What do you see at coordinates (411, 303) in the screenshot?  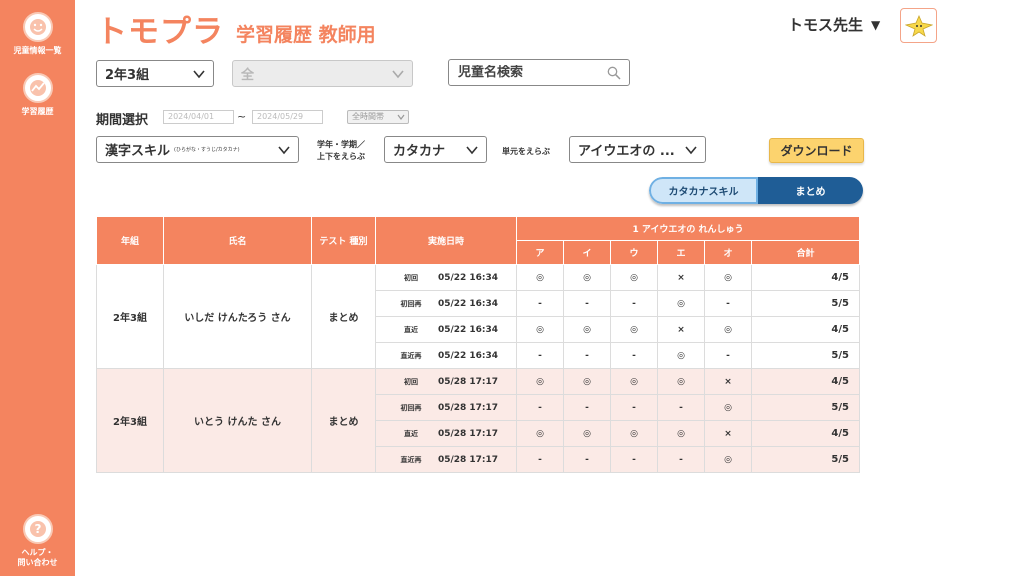 I see `cell-attempt: 初回再` at bounding box center [411, 303].